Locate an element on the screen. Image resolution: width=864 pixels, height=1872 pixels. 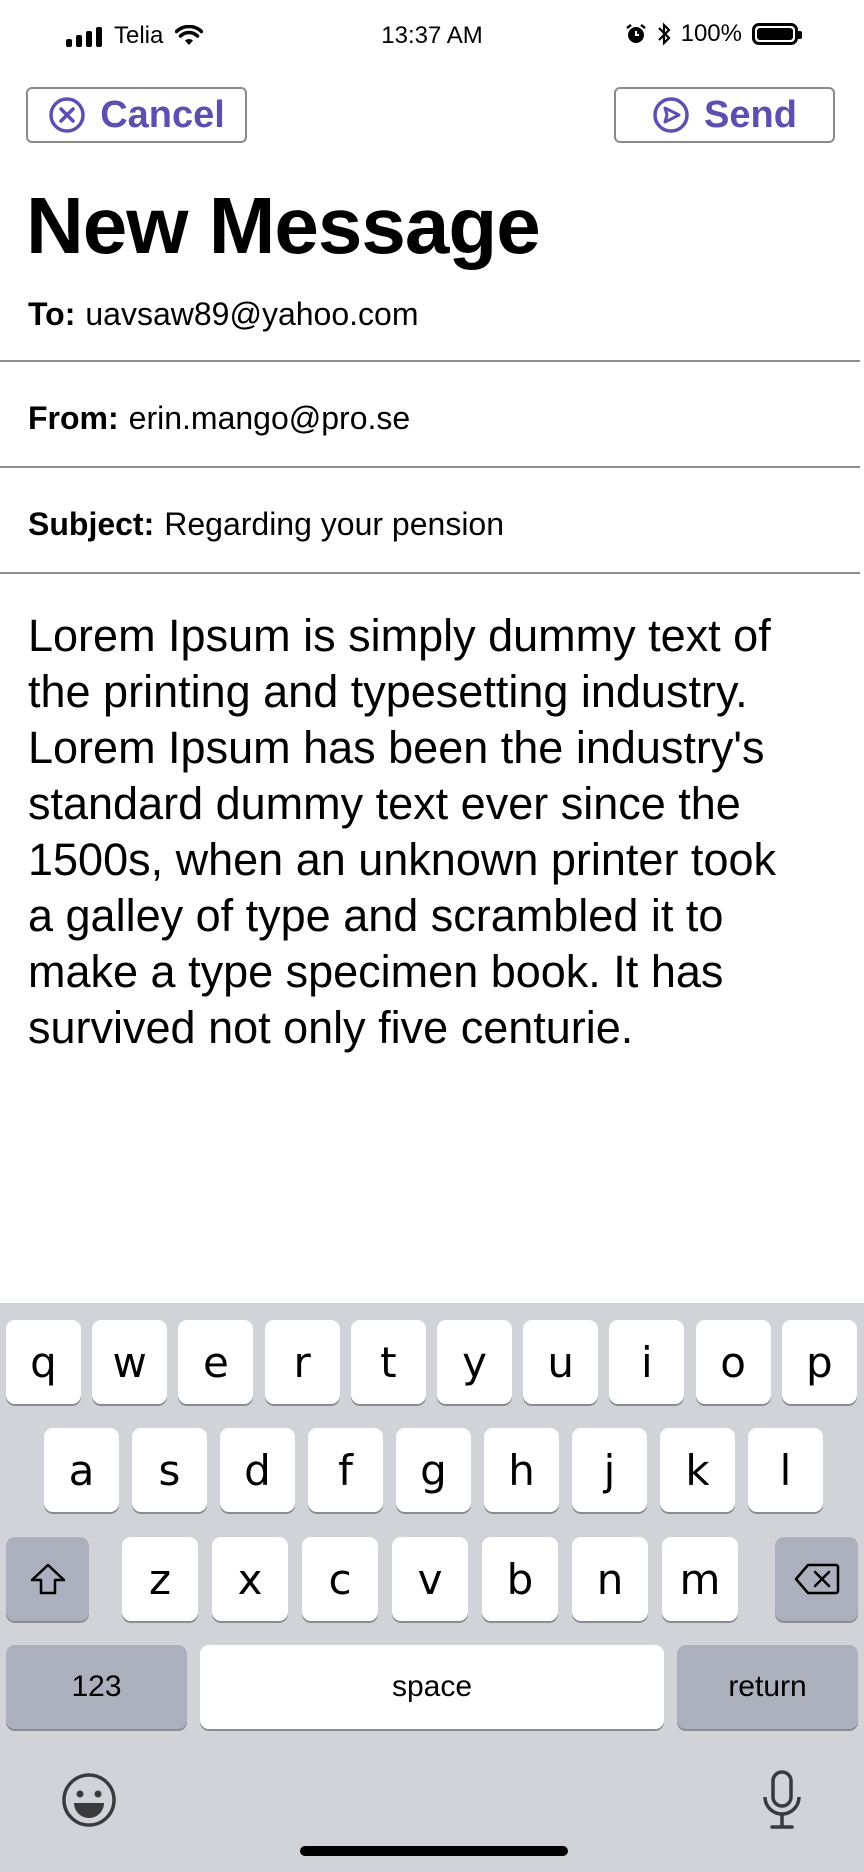
key-y: y is located at coordinates (474, 1362).